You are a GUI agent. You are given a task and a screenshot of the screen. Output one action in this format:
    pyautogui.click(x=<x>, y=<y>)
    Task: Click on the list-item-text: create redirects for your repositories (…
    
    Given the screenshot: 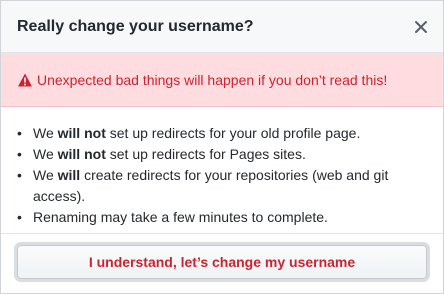 What is the action you would take?
    pyautogui.click(x=211, y=185)
    